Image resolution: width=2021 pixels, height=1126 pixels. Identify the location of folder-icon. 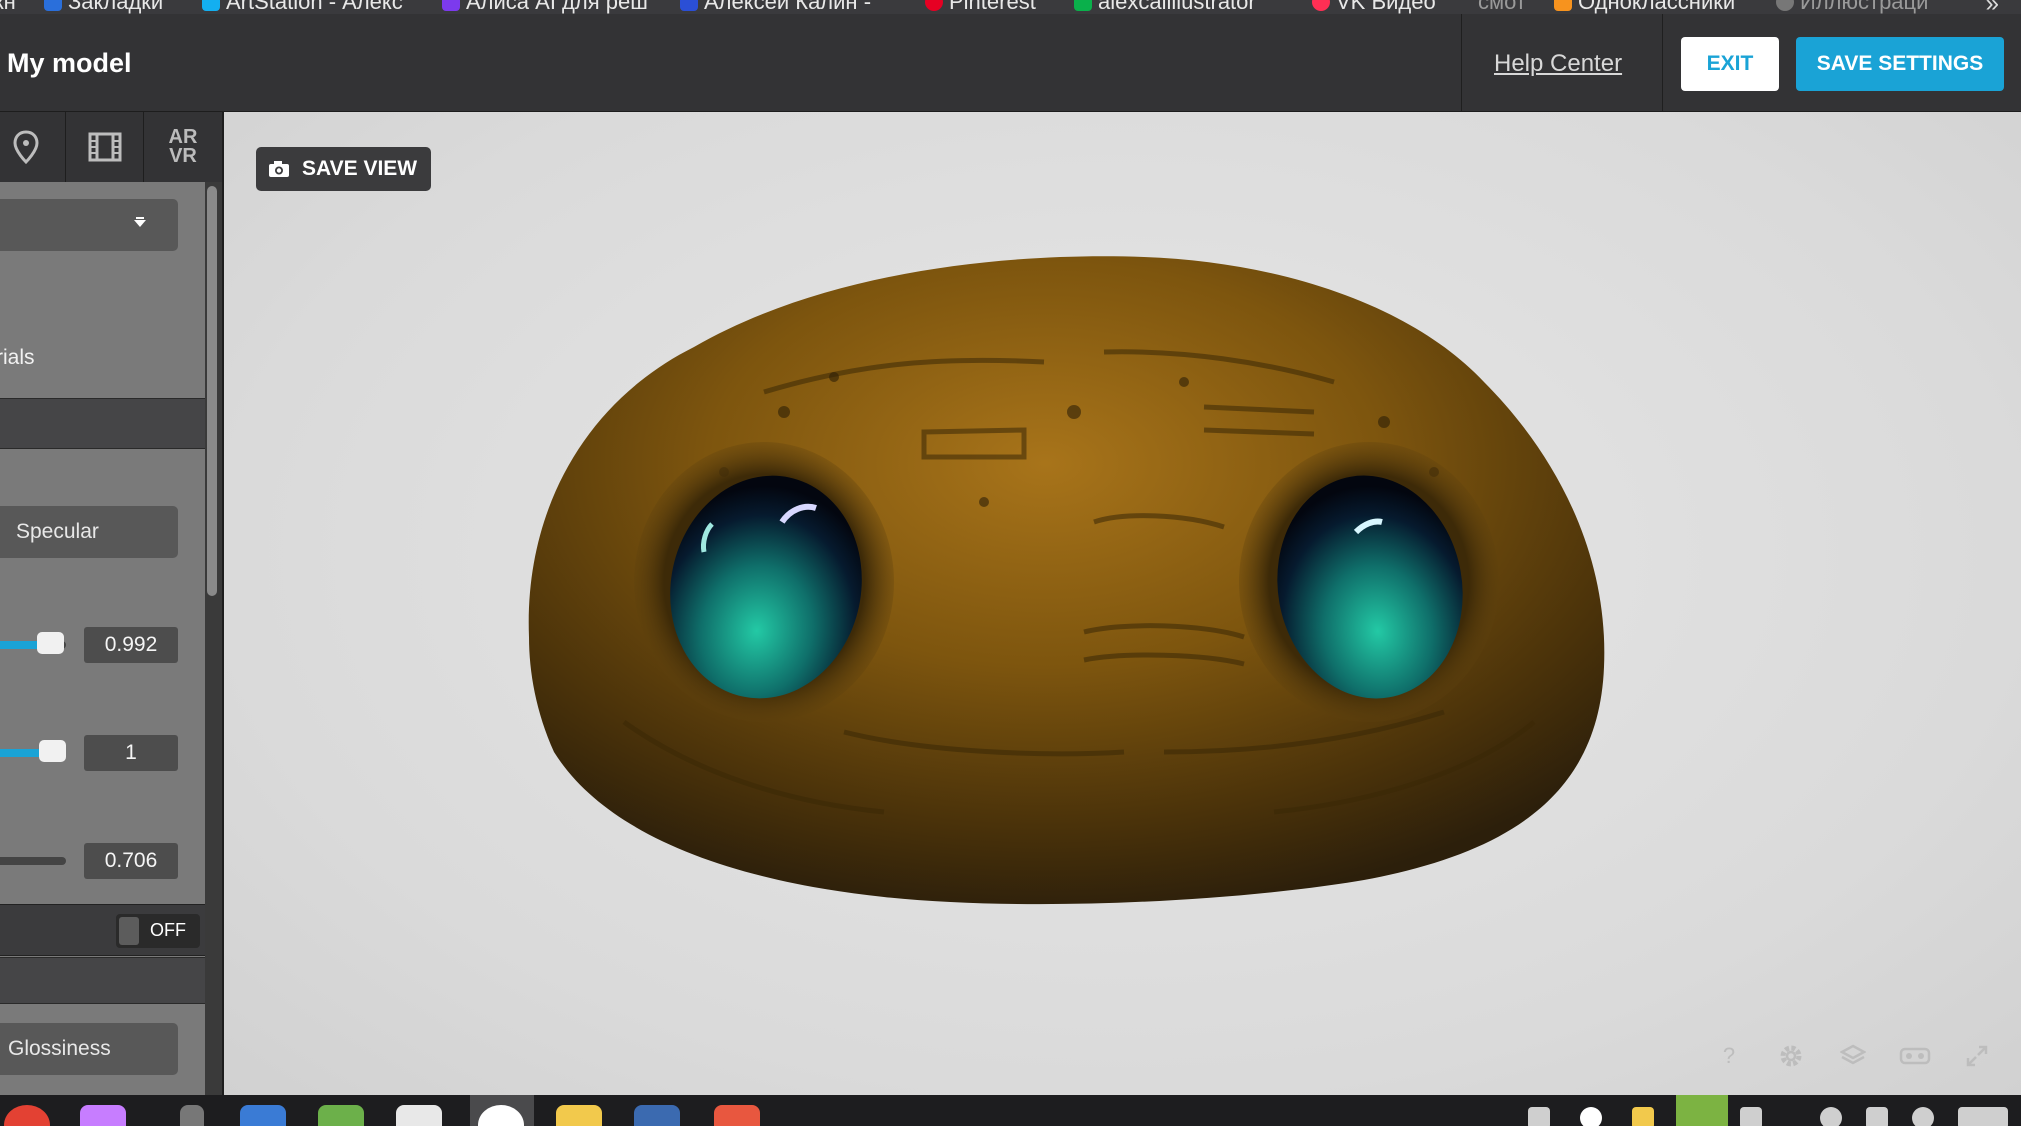
(341, 1115).